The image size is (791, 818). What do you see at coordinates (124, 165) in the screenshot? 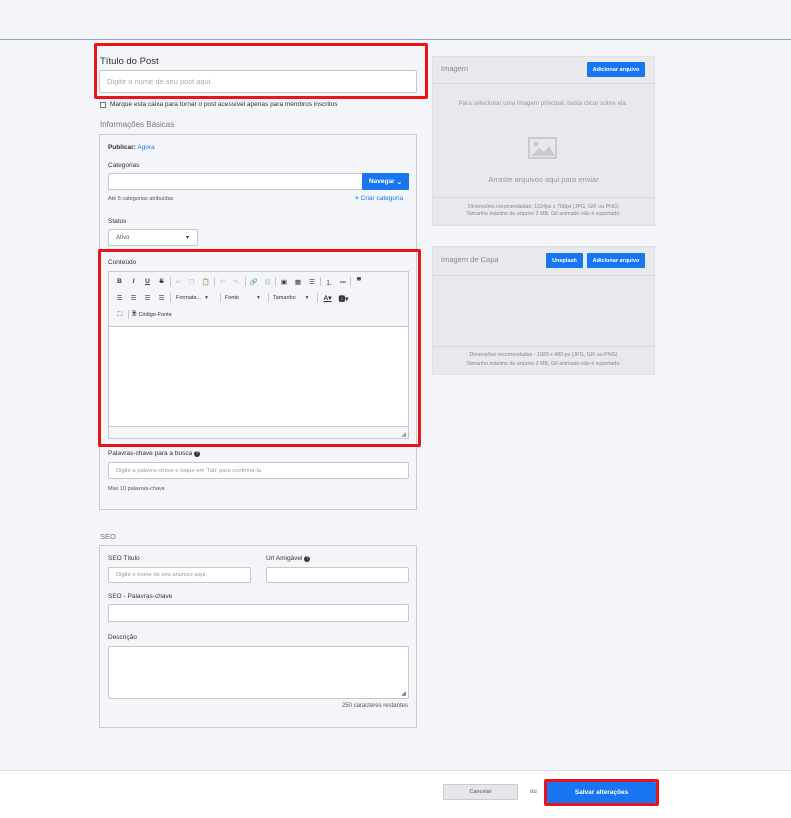
I see `categories-label: Categorias` at bounding box center [124, 165].